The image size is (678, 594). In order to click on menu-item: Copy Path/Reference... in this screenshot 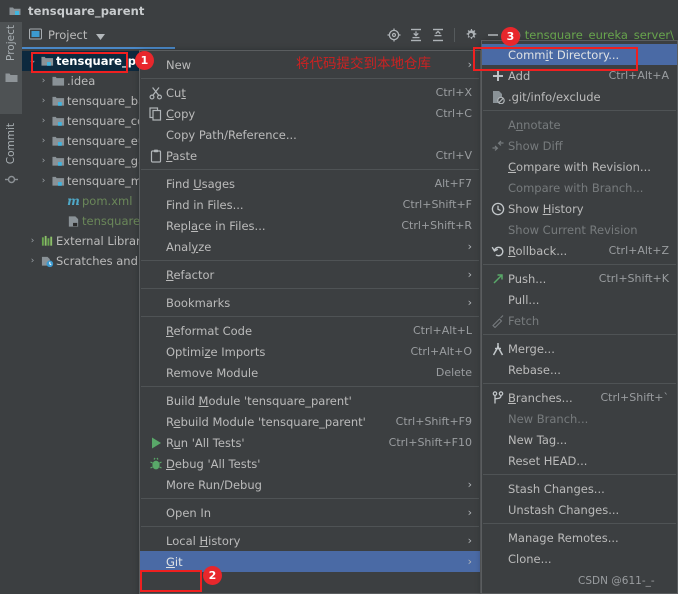, I will do `click(310, 134)`.